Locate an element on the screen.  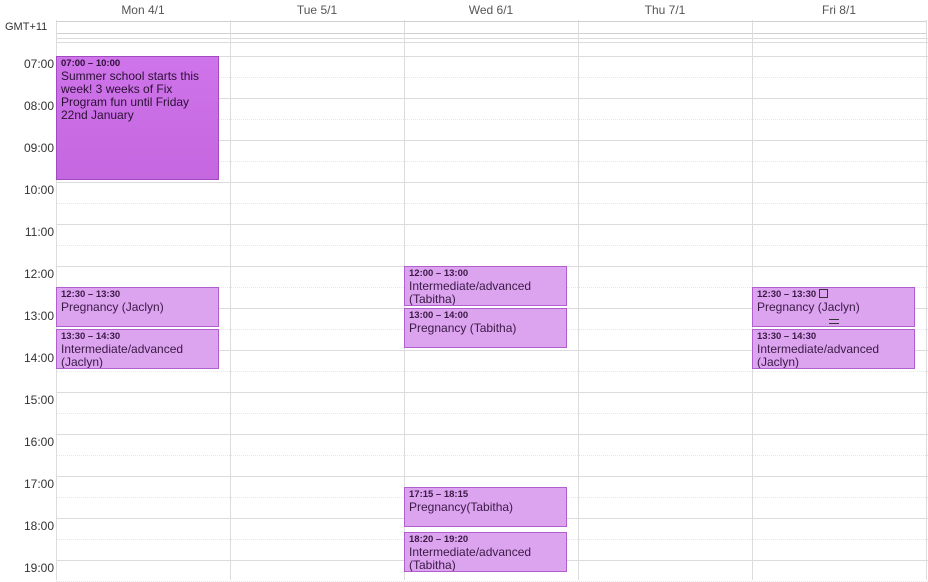
hour-label: 19:00 is located at coordinates (38, 568).